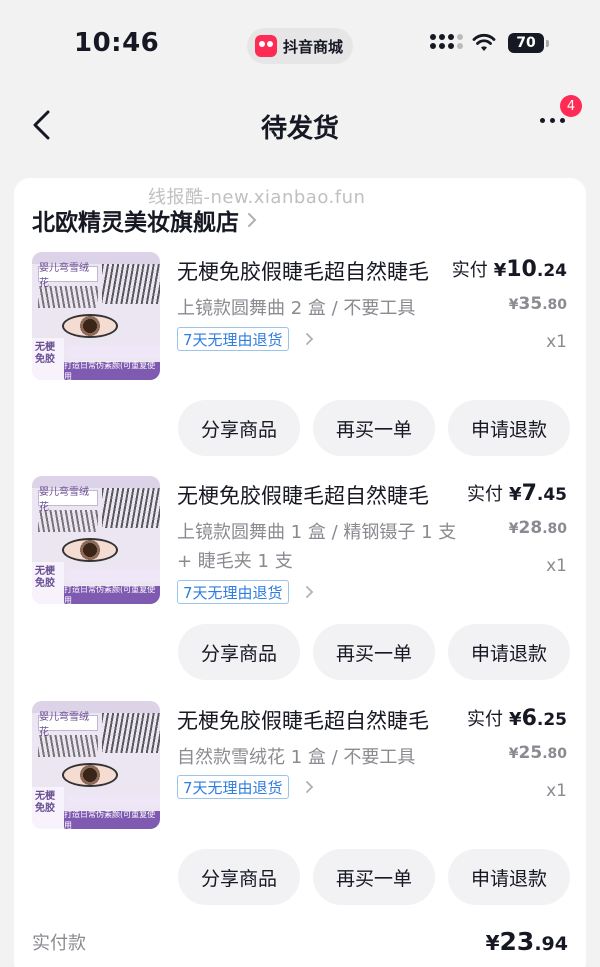 The width and height of the screenshot is (600, 967). Describe the element at coordinates (117, 43) in the screenshot. I see `status-time: 10:46` at that location.